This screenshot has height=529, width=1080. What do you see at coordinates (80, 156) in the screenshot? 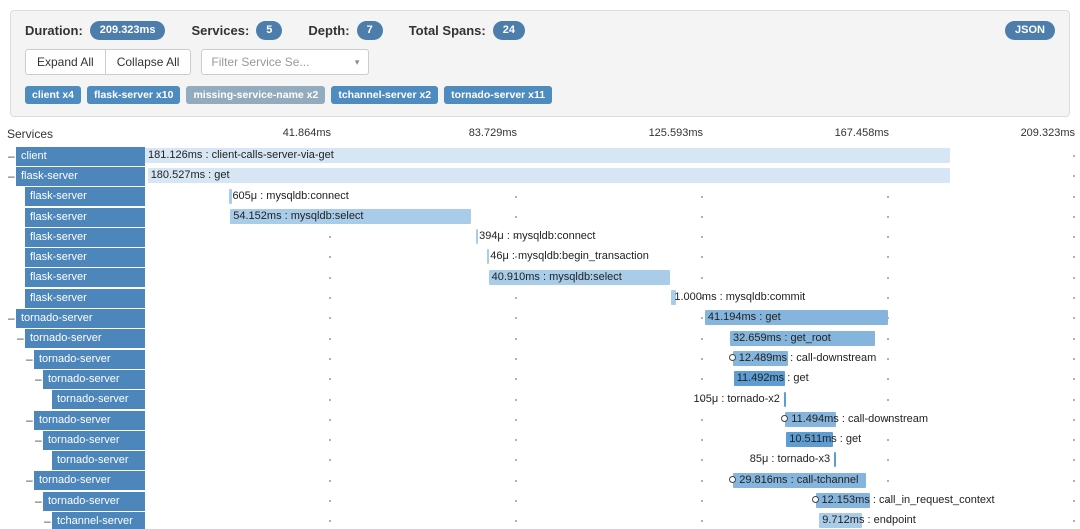
I see `service-name-label: client` at bounding box center [80, 156].